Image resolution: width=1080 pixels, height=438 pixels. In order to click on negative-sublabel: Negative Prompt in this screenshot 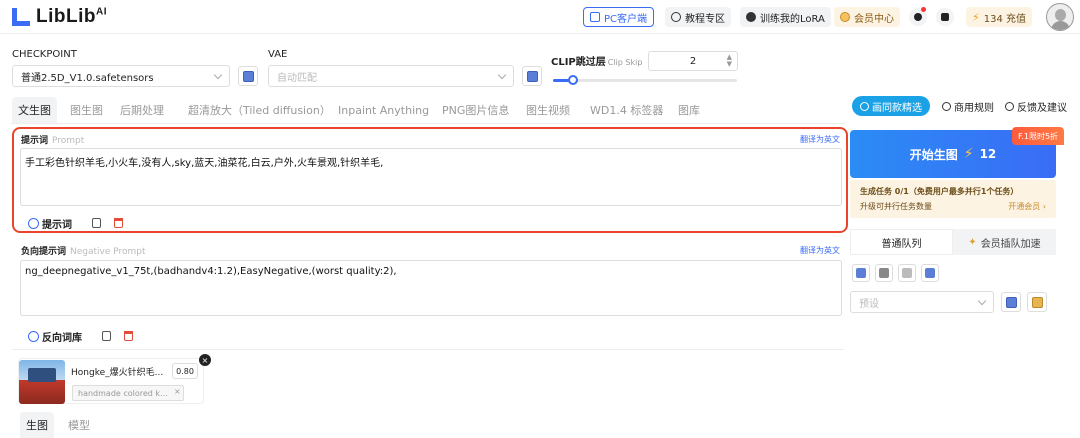, I will do `click(108, 252)`.